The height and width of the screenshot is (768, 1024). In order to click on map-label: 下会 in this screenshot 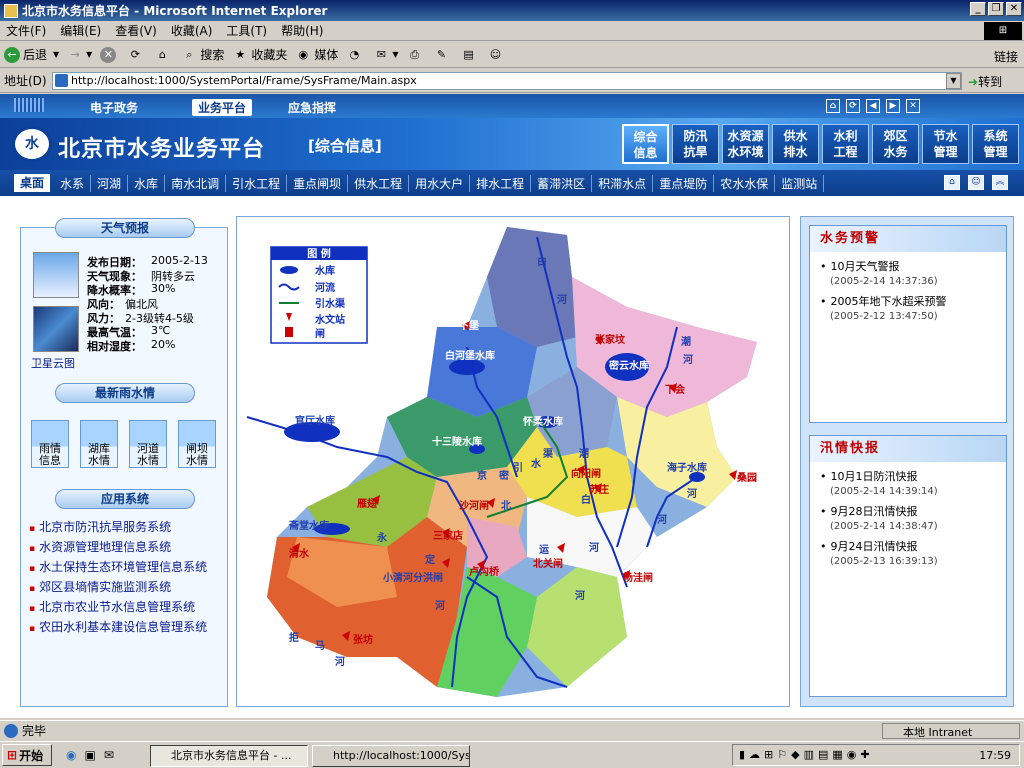, I will do `click(675, 389)`.